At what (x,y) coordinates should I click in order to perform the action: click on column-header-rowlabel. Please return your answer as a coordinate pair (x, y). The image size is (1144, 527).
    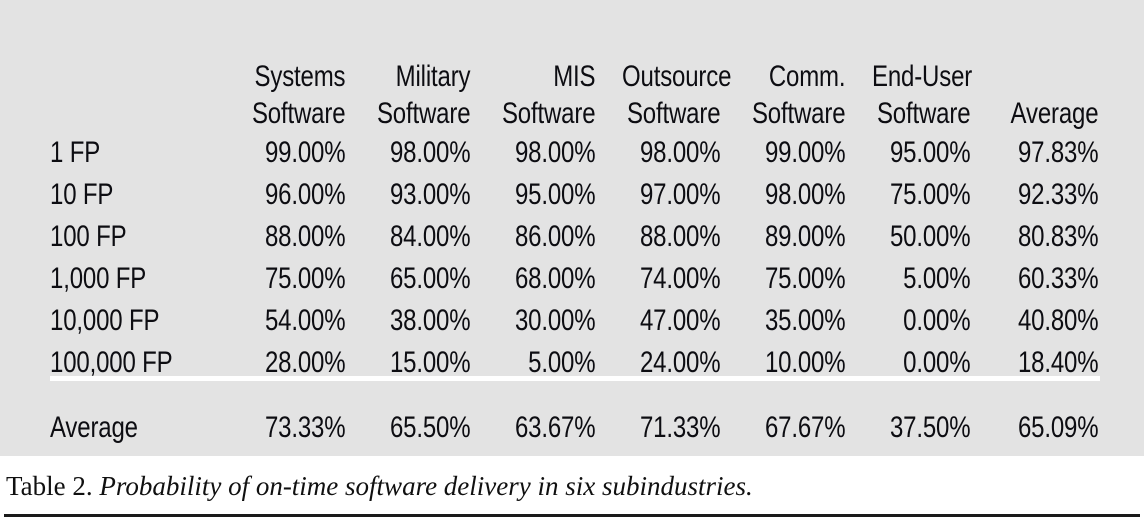
    Looking at the image, I should click on (119, 66).